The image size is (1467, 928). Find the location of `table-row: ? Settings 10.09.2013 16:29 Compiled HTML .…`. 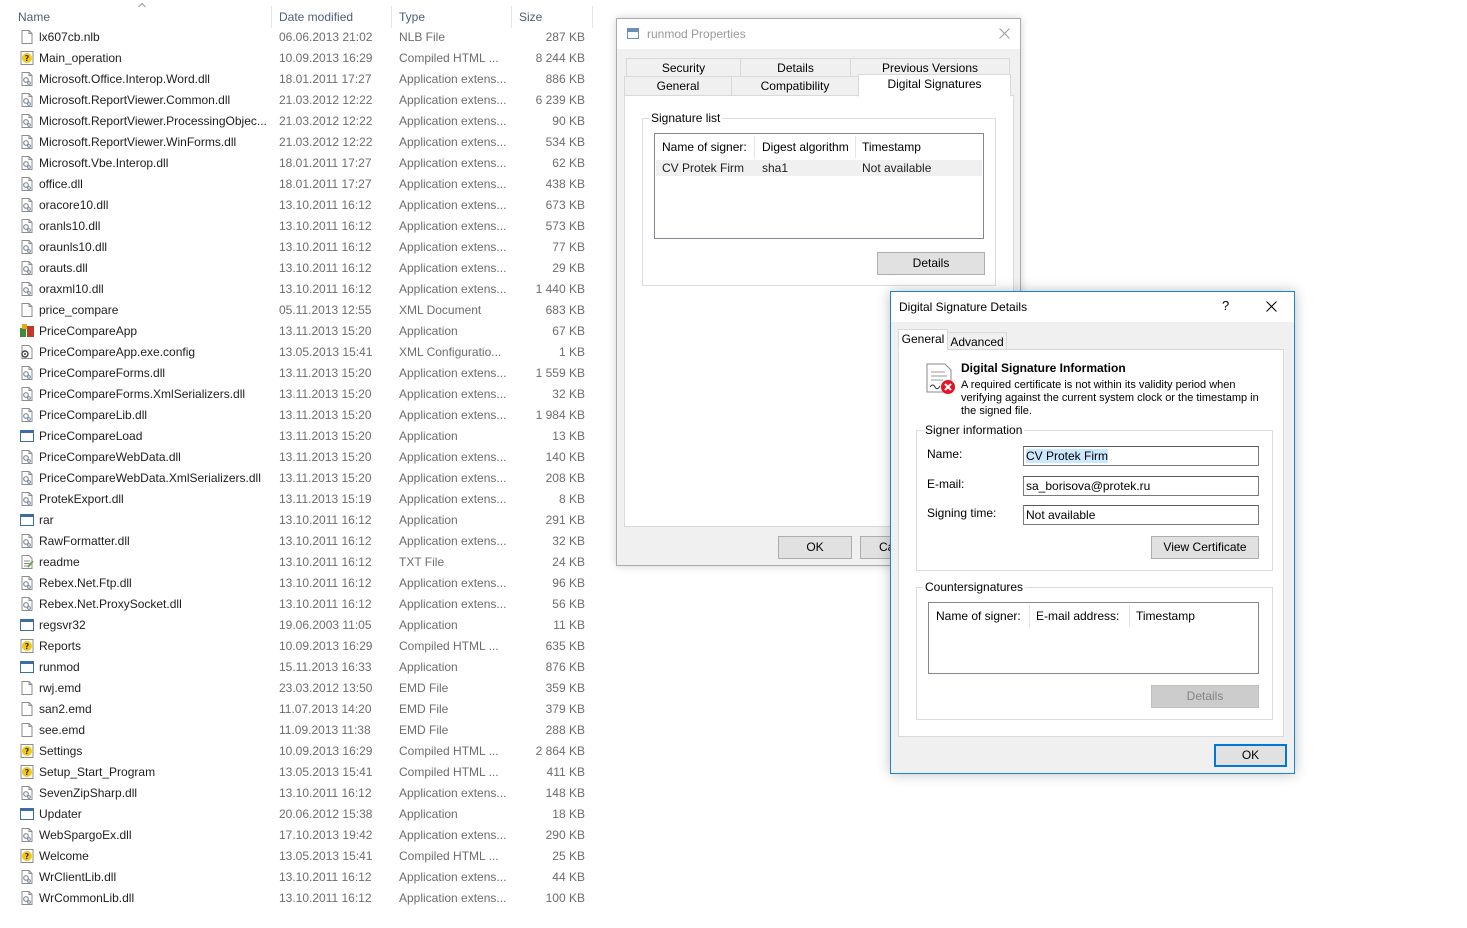

table-row: ? Settings 10.09.2013 16:29 Compiled HTML .… is located at coordinates (300, 751).